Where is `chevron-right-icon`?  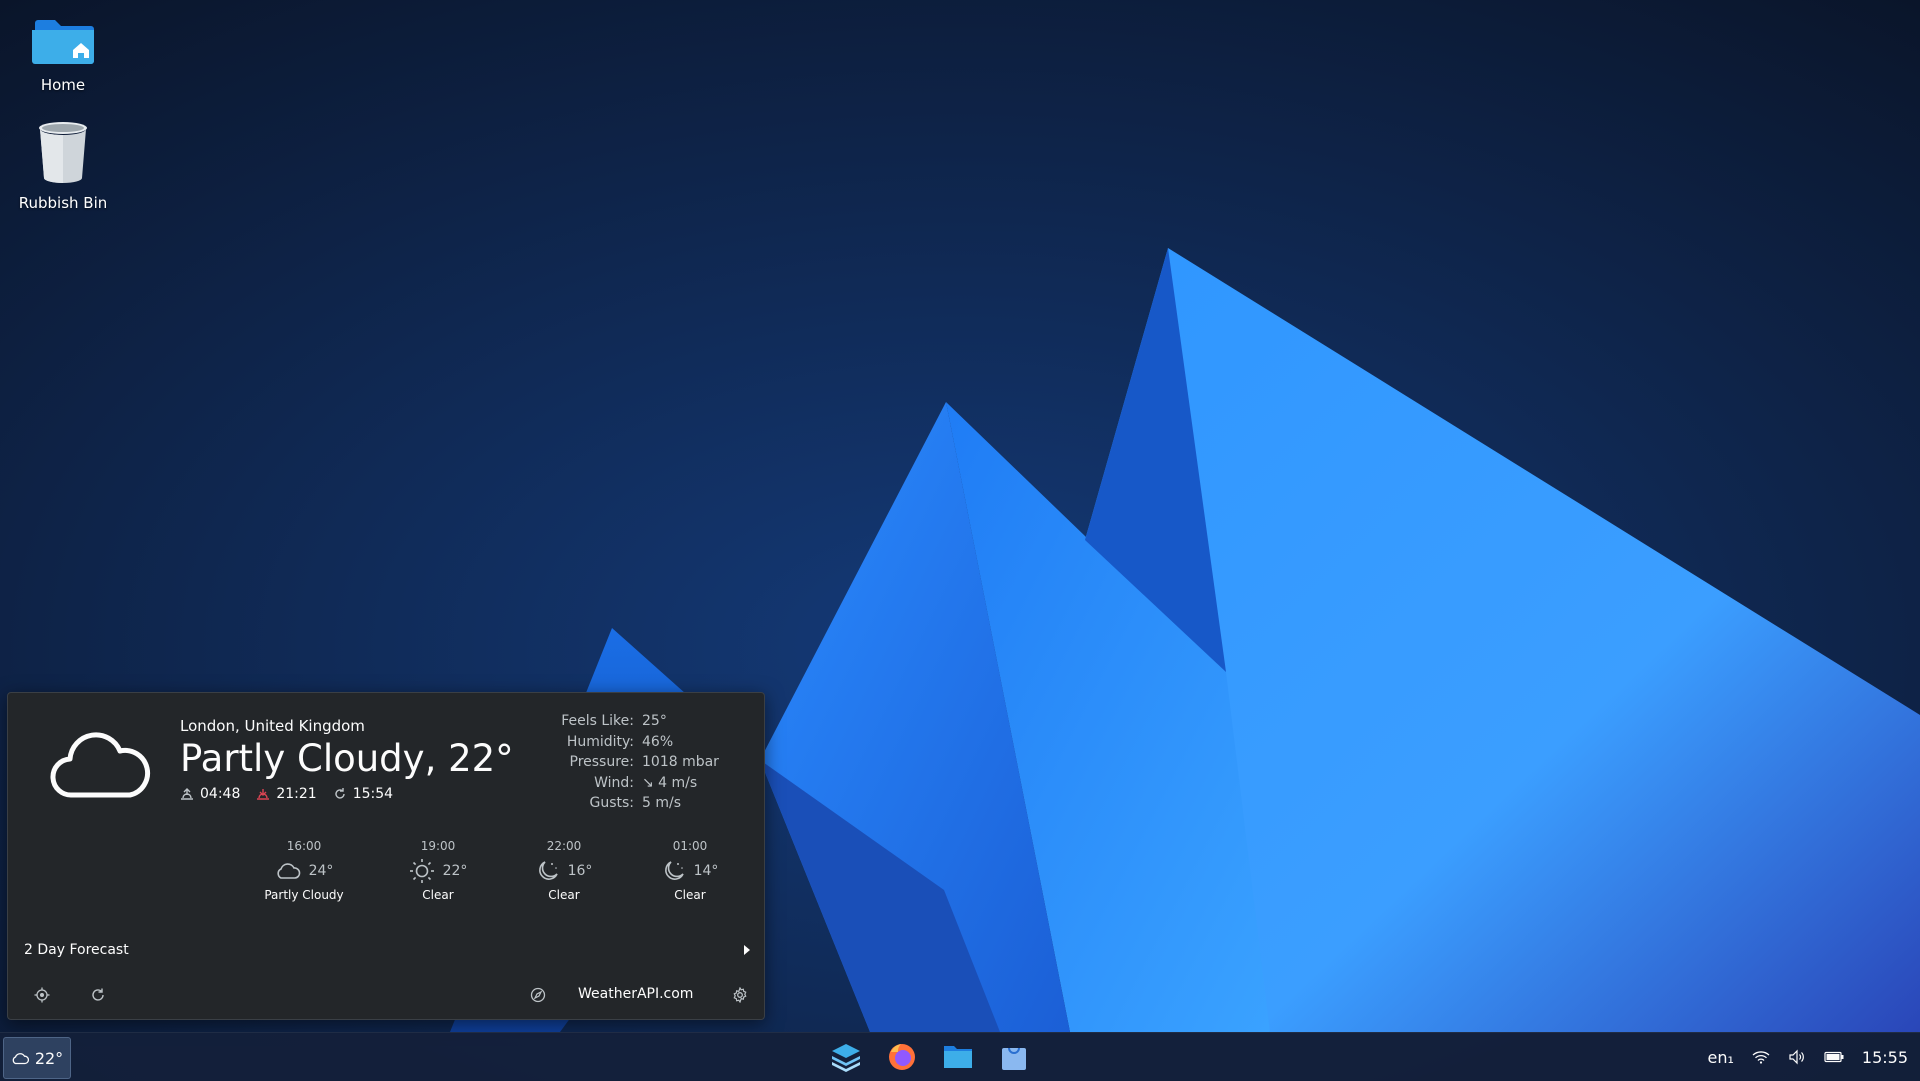 chevron-right-icon is located at coordinates (747, 950).